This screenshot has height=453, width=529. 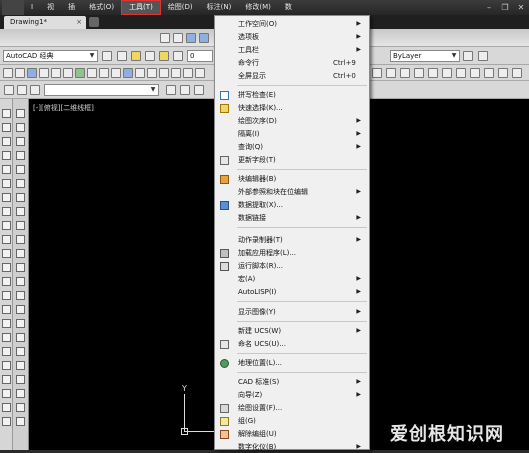 What do you see at coordinates (191, 38) in the screenshot?
I see `undo-icon` at bounding box center [191, 38].